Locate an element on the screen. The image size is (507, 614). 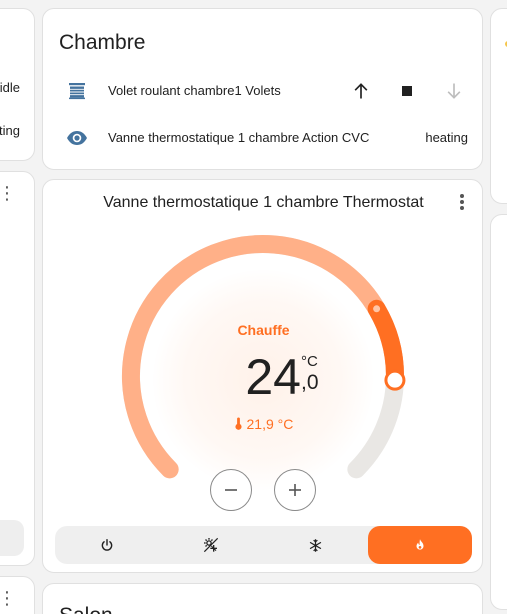
card-title: Salon is located at coordinates (86, 609).